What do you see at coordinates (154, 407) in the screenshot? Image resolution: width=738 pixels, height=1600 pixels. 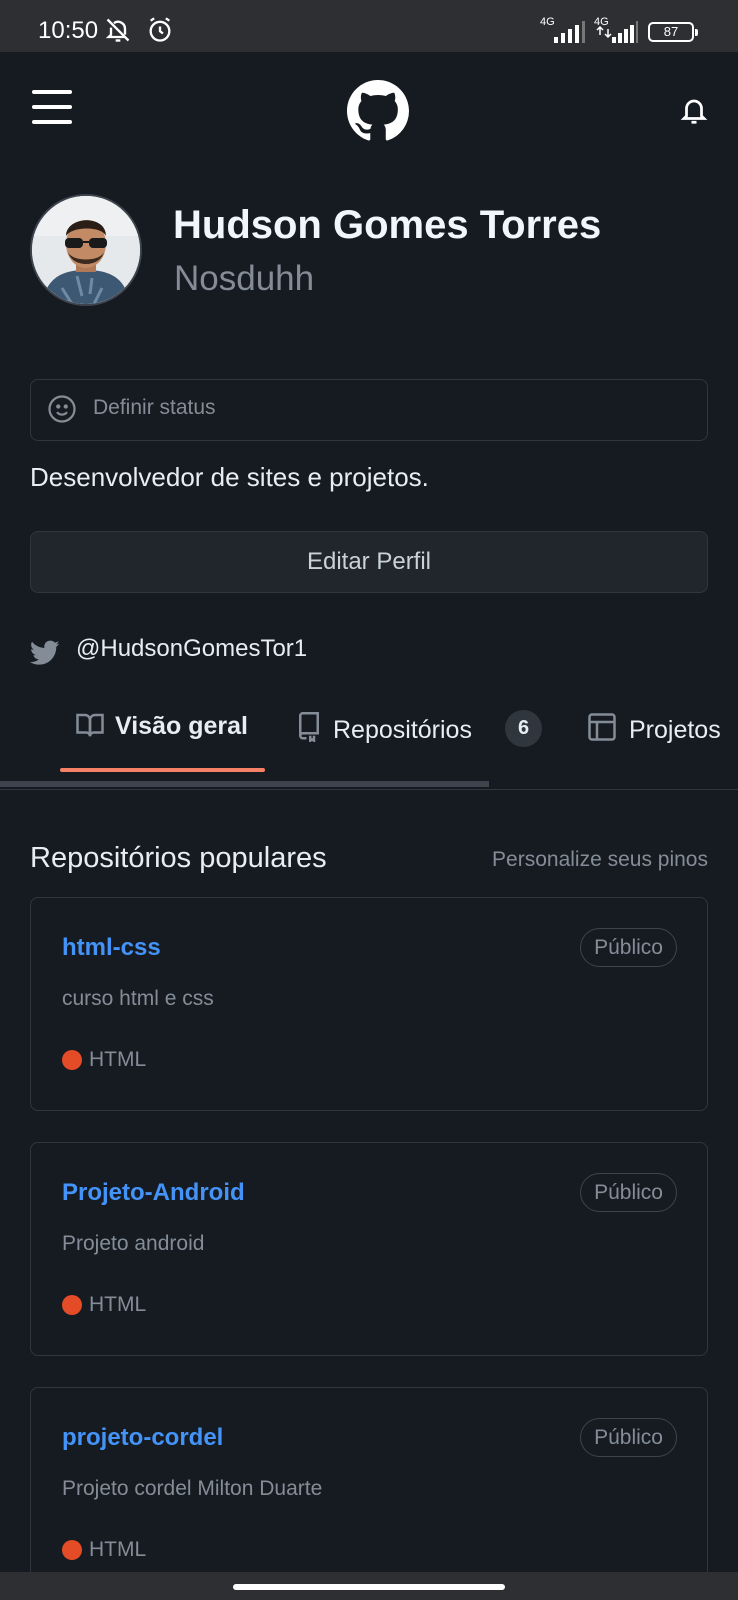 I see `set-status-placeholder: Definir status` at bounding box center [154, 407].